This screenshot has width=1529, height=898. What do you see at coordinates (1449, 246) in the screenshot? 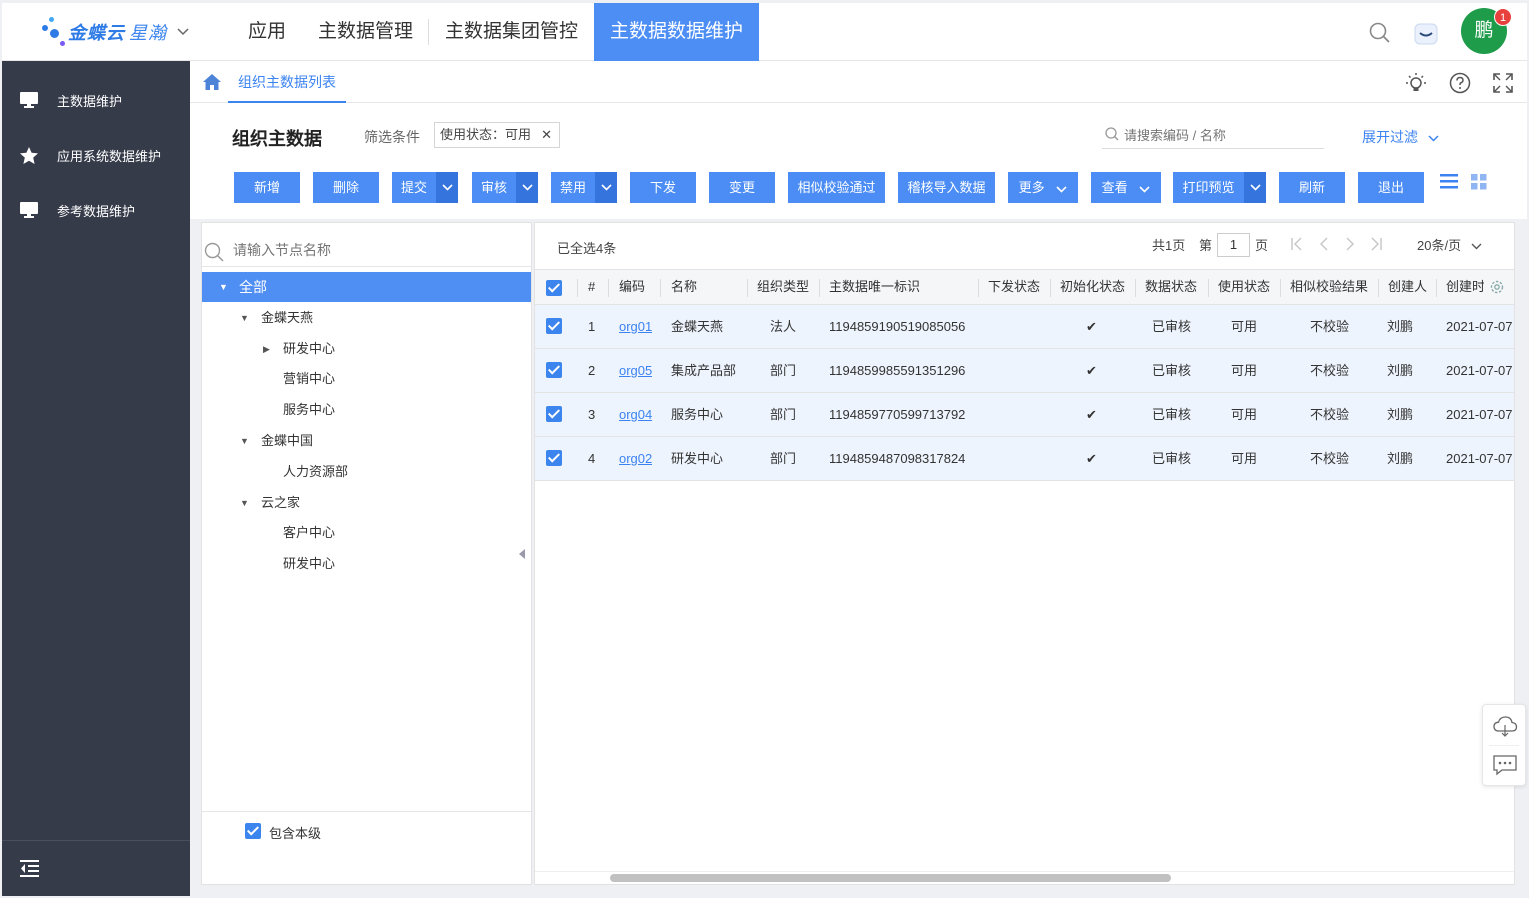
I see `page-size-select: 20条/页` at bounding box center [1449, 246].